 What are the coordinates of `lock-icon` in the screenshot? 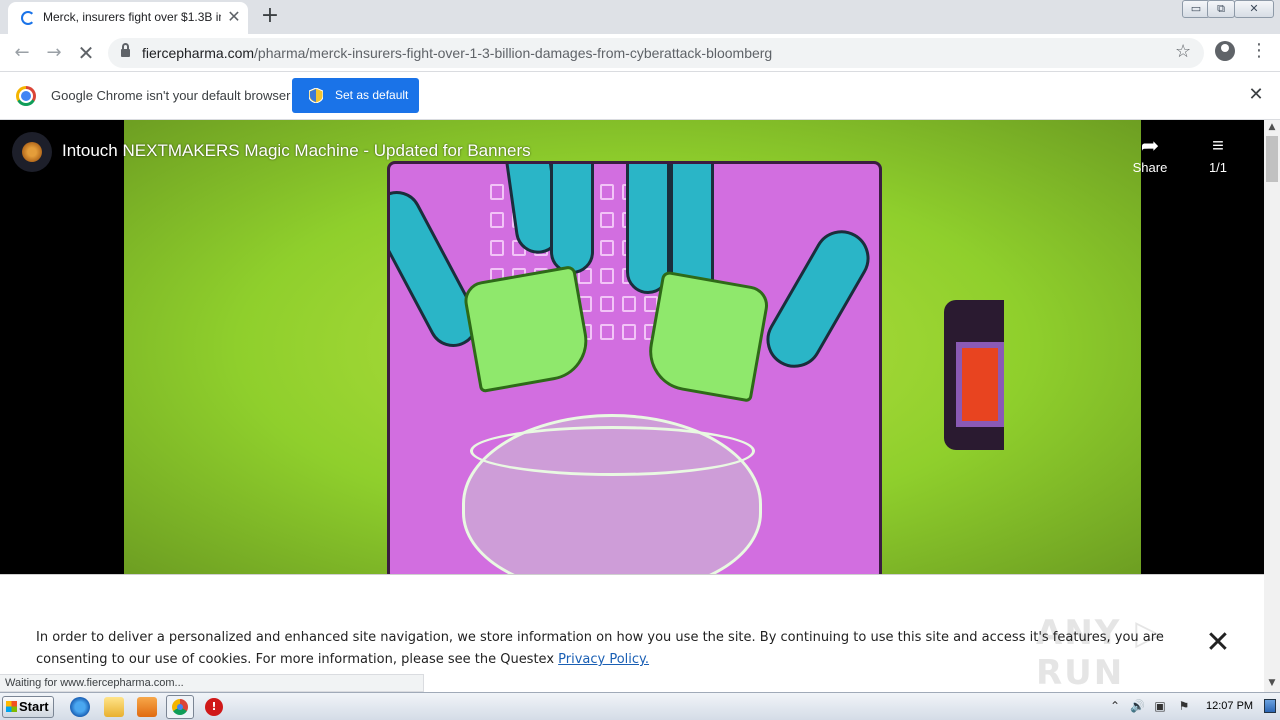 It's located at (125, 50).